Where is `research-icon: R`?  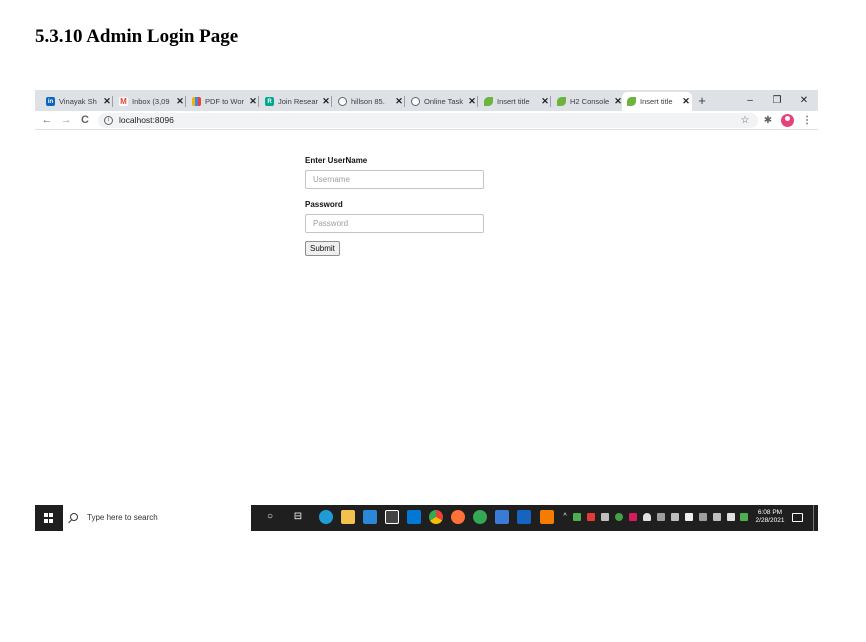 research-icon: R is located at coordinates (269, 101).